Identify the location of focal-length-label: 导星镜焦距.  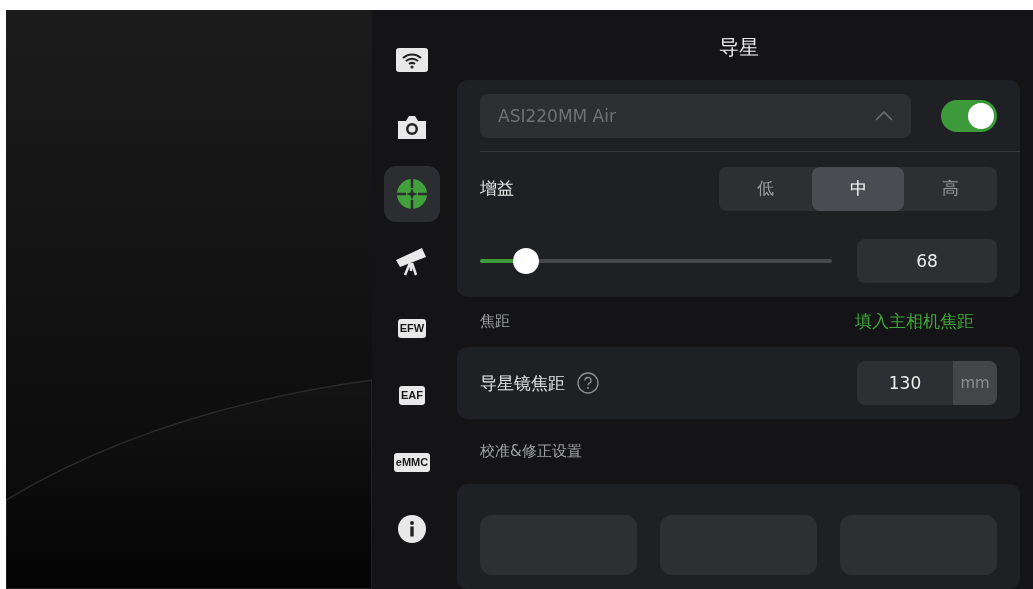
(522, 383).